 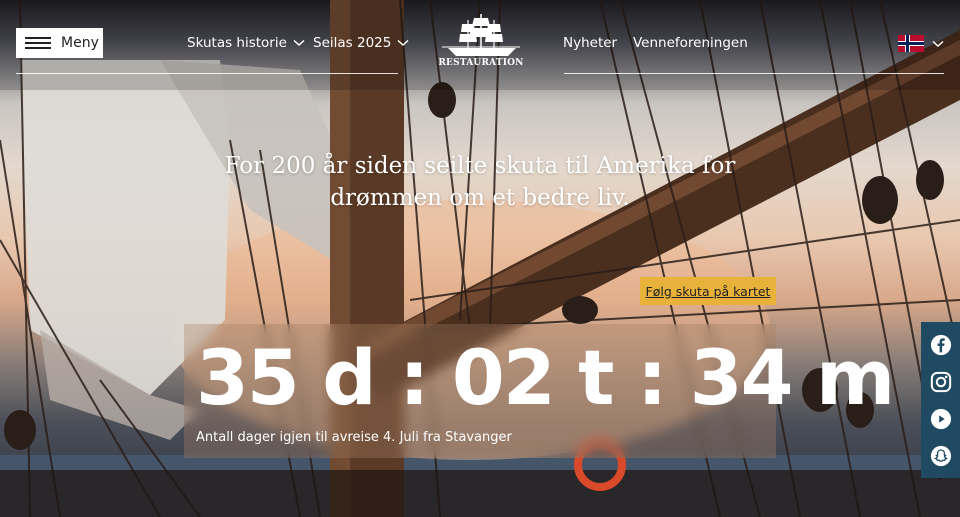 What do you see at coordinates (59, 43) in the screenshot?
I see `menu-button: Meny` at bounding box center [59, 43].